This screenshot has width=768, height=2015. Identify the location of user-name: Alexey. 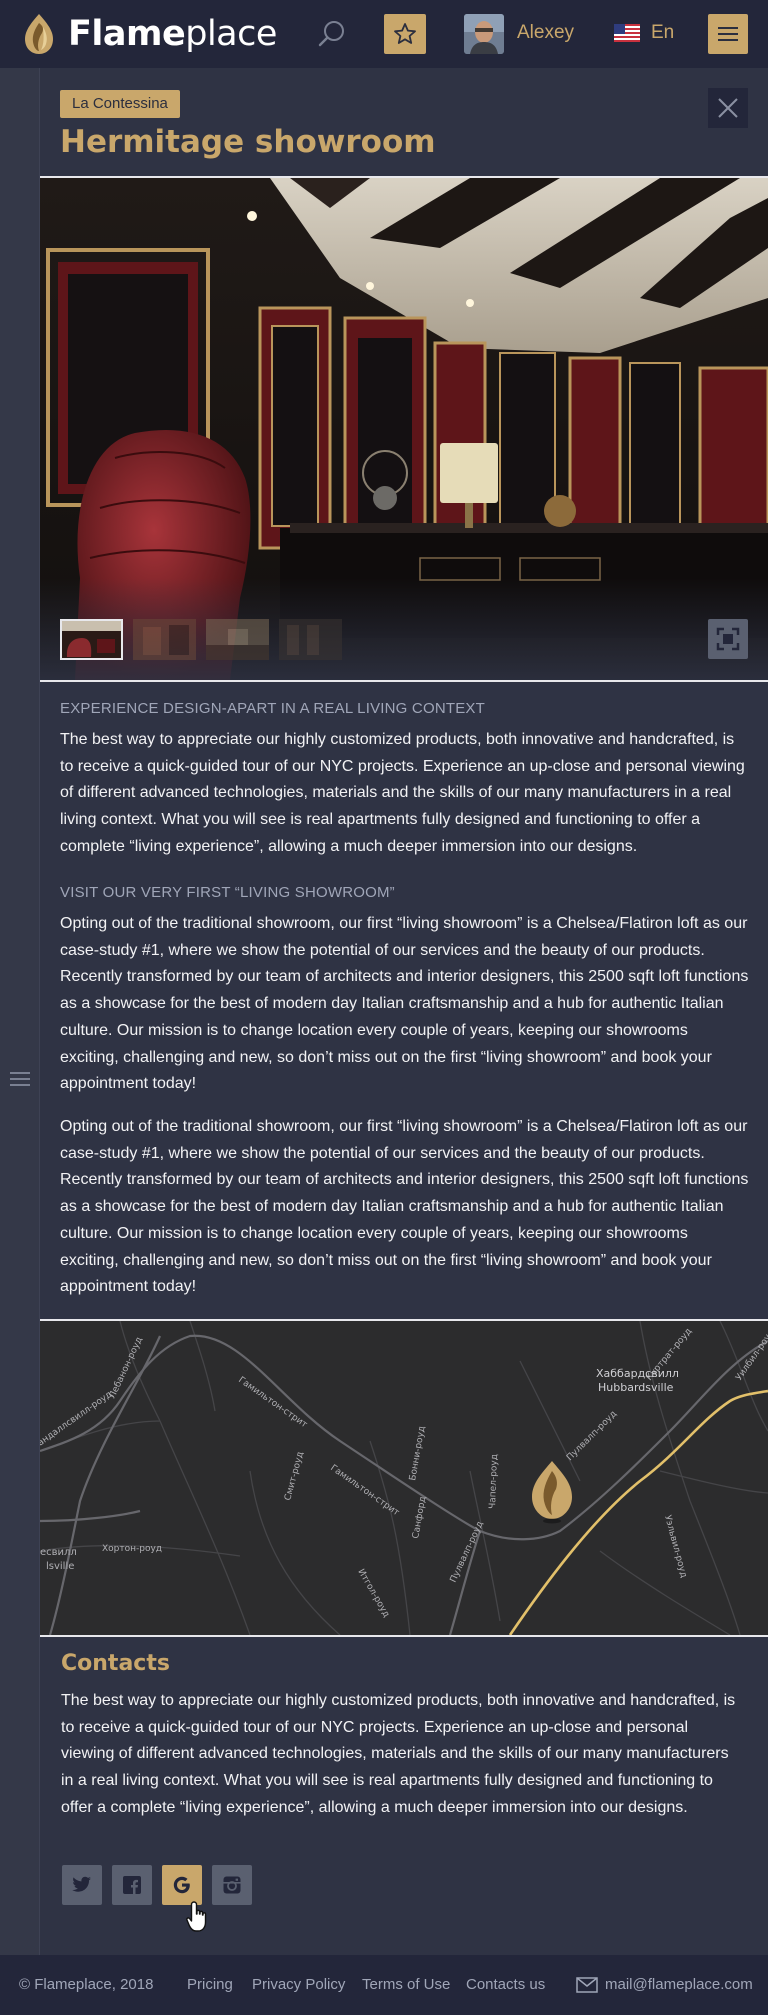
(545, 33).